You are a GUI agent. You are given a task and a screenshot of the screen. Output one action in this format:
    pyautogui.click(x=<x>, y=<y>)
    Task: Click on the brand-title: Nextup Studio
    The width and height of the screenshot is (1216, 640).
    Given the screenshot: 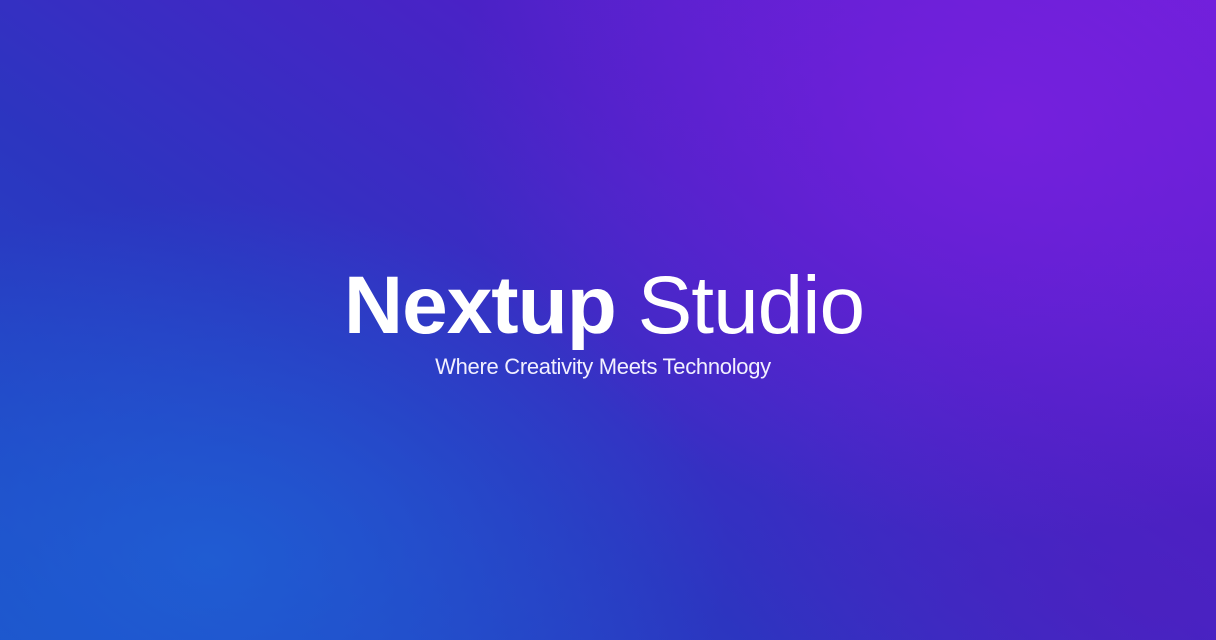 What is the action you would take?
    pyautogui.click(x=604, y=306)
    